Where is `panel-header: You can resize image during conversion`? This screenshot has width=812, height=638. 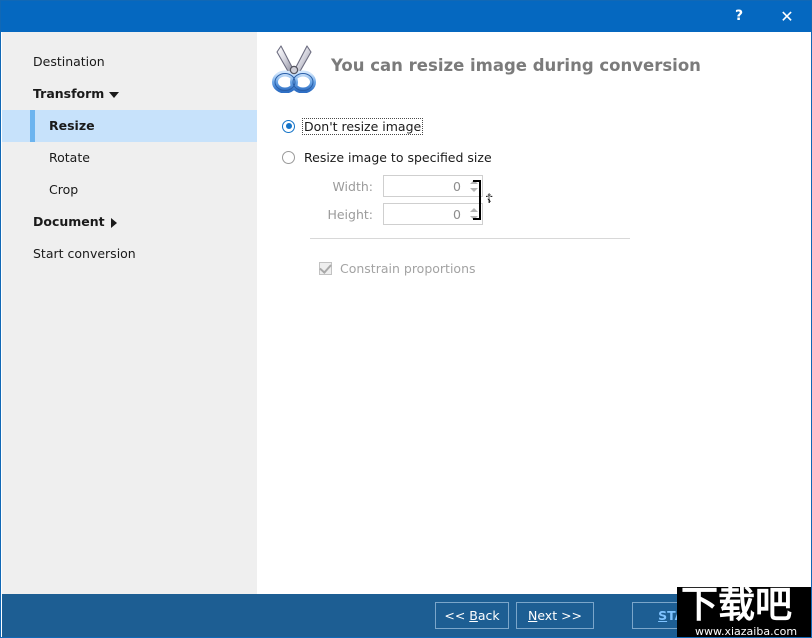
panel-header: You can resize image during conversion is located at coordinates (534, 67).